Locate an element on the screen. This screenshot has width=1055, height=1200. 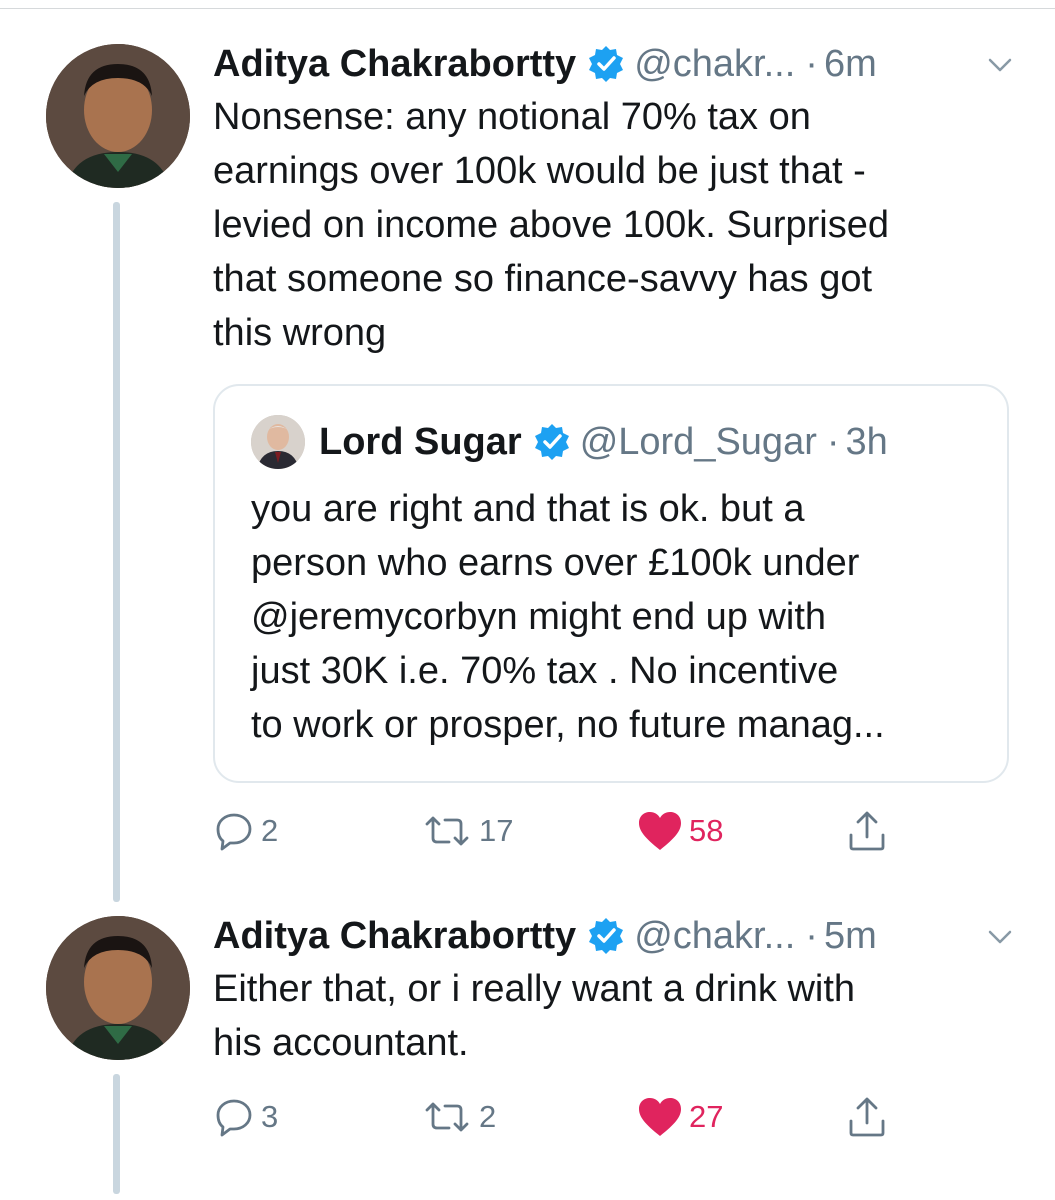
quoted-tweet-header: Lord Sugar @Lord_Sugar · 3h is located at coordinates (569, 442).